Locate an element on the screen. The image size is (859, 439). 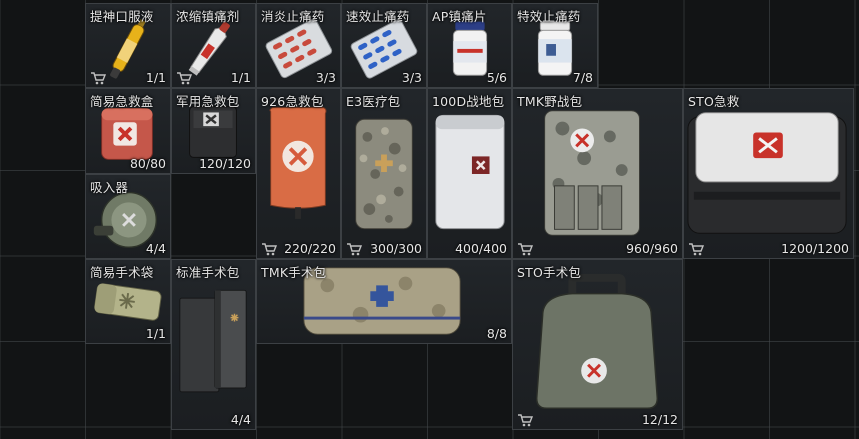
item-slot-sto-first-aid: STO急救 1200/1200 is located at coordinates (768, 173).